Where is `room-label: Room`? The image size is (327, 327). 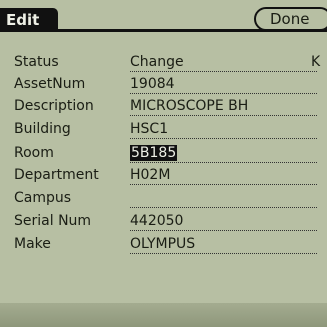
room-label: Room is located at coordinates (34, 153).